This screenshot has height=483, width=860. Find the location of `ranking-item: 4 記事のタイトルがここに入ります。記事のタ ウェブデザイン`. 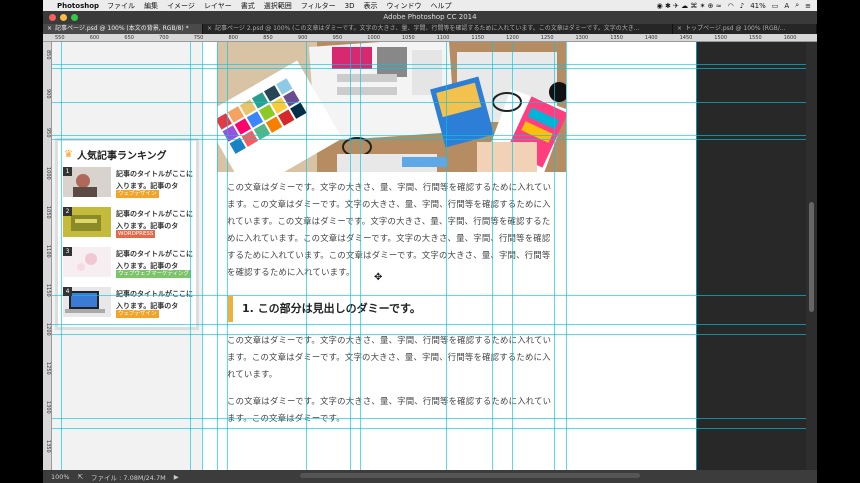

ranking-item: 4 記事のタイトルがここに入ります。記事のタ ウェブデザイン is located at coordinates (128, 304).